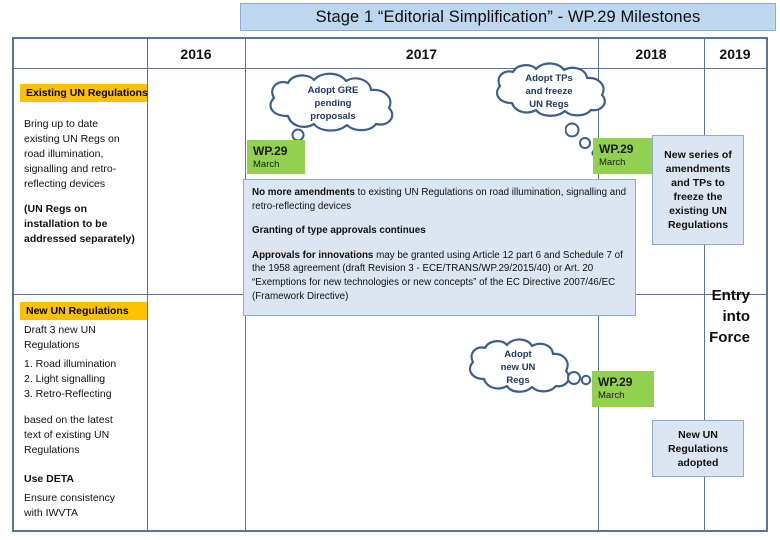  I want to click on existing-tag-label: Existing UN Regulations, so click(87, 93).